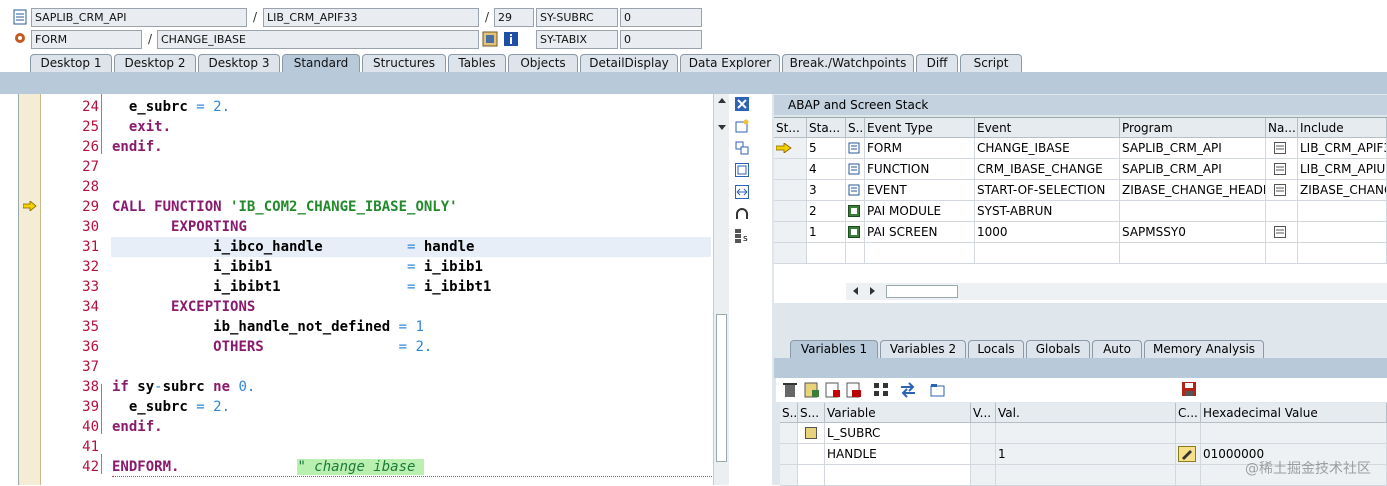 The height and width of the screenshot is (486, 1387). Describe the element at coordinates (908, 391) in the screenshot. I see `transfer-icon` at that location.